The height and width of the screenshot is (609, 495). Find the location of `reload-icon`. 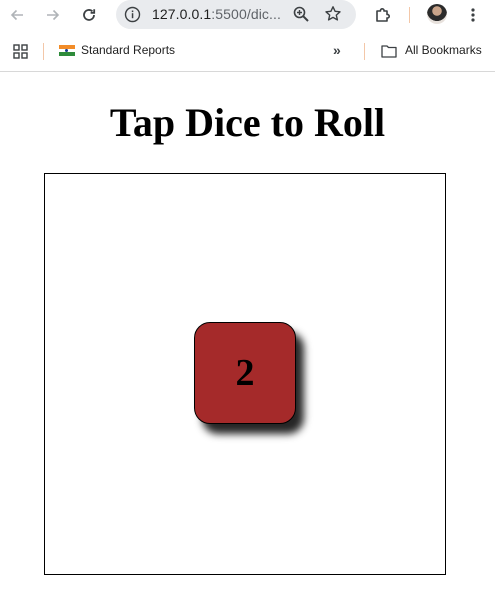

reload-icon is located at coordinates (89, 15).